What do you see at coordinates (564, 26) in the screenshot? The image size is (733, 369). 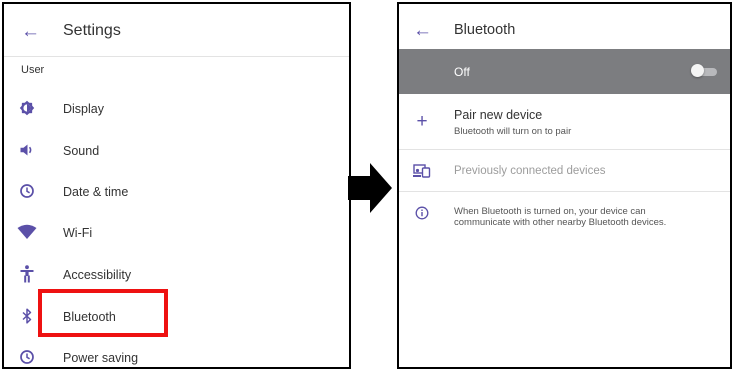 I see `bluetooth-header: ← Bluetooth` at bounding box center [564, 26].